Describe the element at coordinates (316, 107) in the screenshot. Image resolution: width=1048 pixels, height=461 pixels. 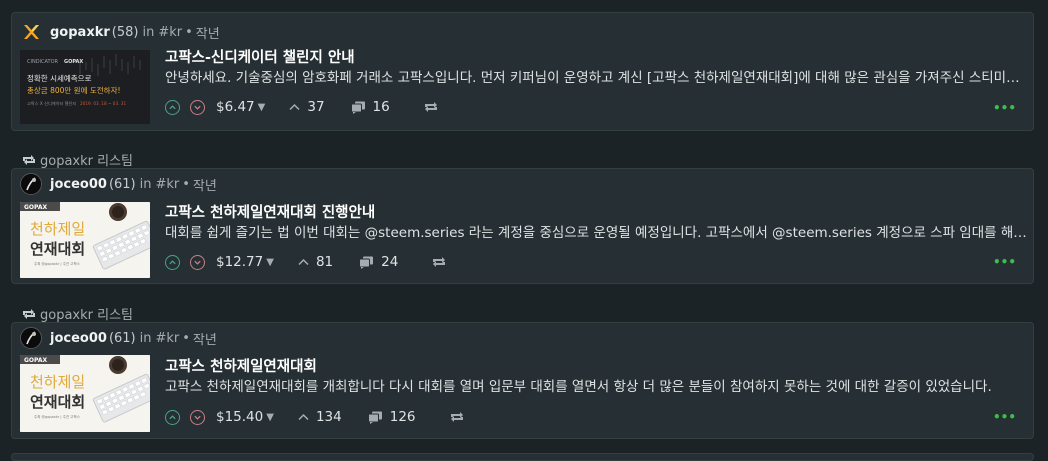
I see `votes-value: 37` at that location.